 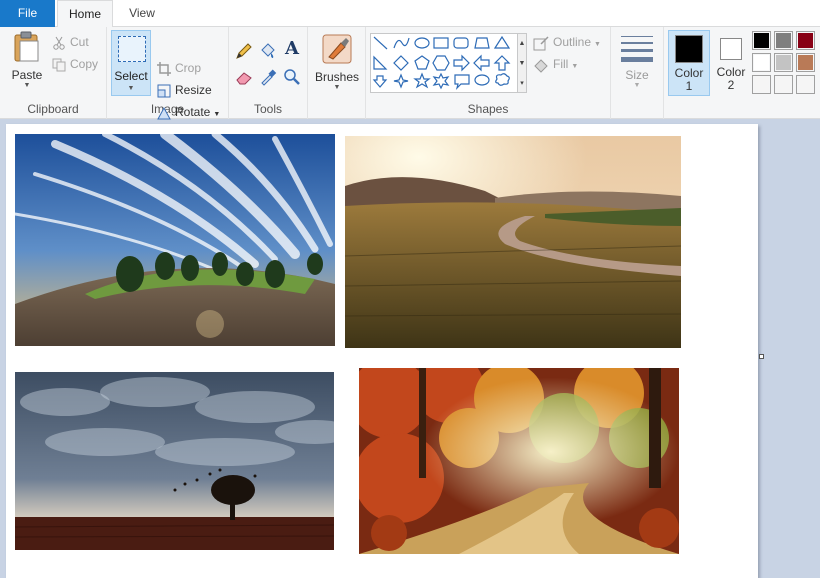 I want to click on rotate-label: Rotate, so click(x=193, y=112).